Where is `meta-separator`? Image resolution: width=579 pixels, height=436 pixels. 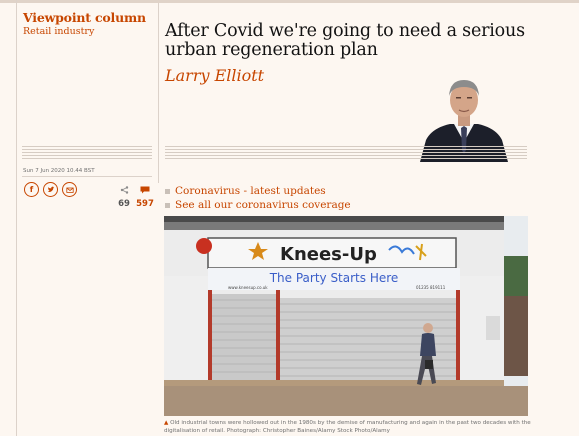 meta-separator is located at coordinates (87, 153).